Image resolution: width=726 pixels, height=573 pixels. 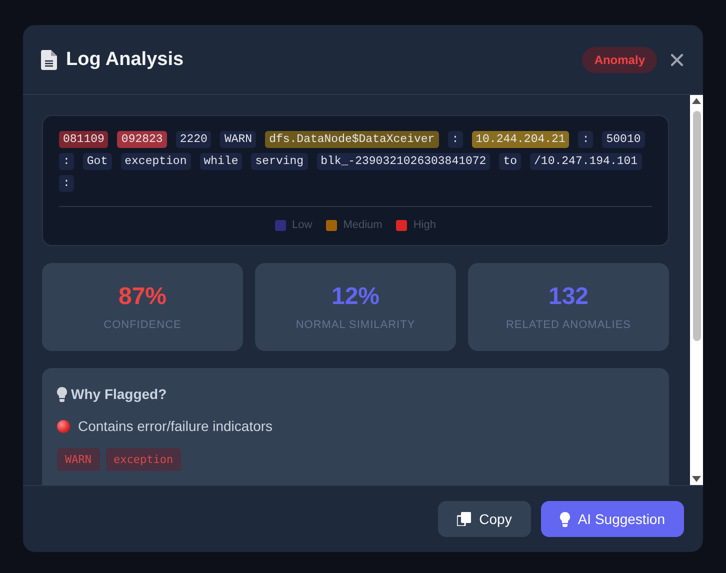 What do you see at coordinates (83, 139) in the screenshot?
I see `log-token: 081109` at bounding box center [83, 139].